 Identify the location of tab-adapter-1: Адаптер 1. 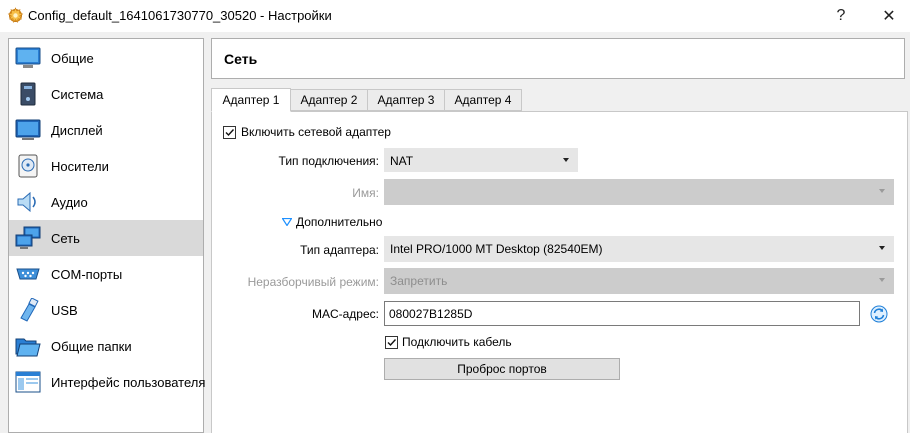
(251, 100).